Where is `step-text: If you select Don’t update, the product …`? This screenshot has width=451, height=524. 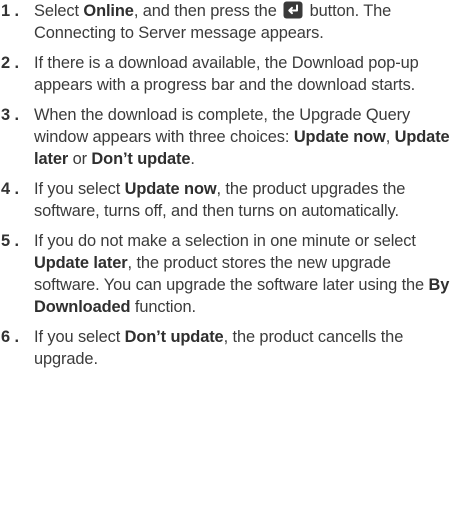 step-text: If you select Don’t update, the product … is located at coordinates (242, 348).